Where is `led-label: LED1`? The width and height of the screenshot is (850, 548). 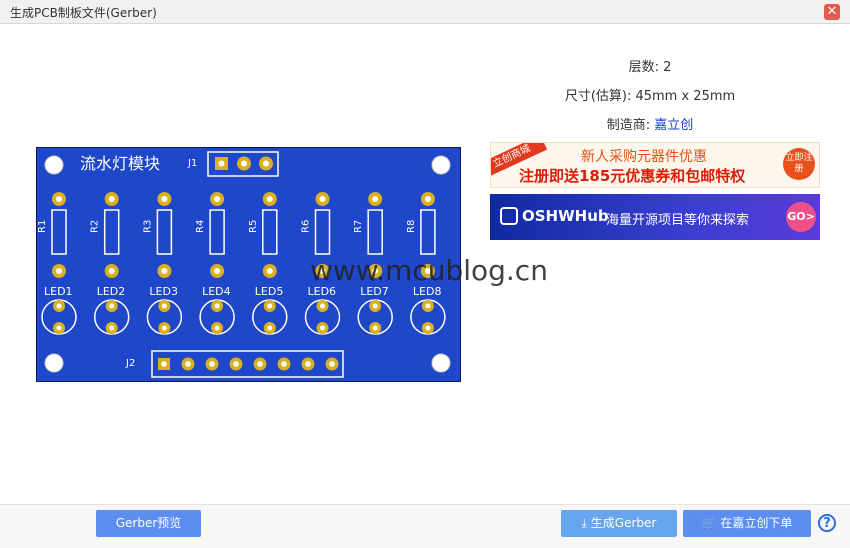
led-label: LED1 is located at coordinates (58, 291).